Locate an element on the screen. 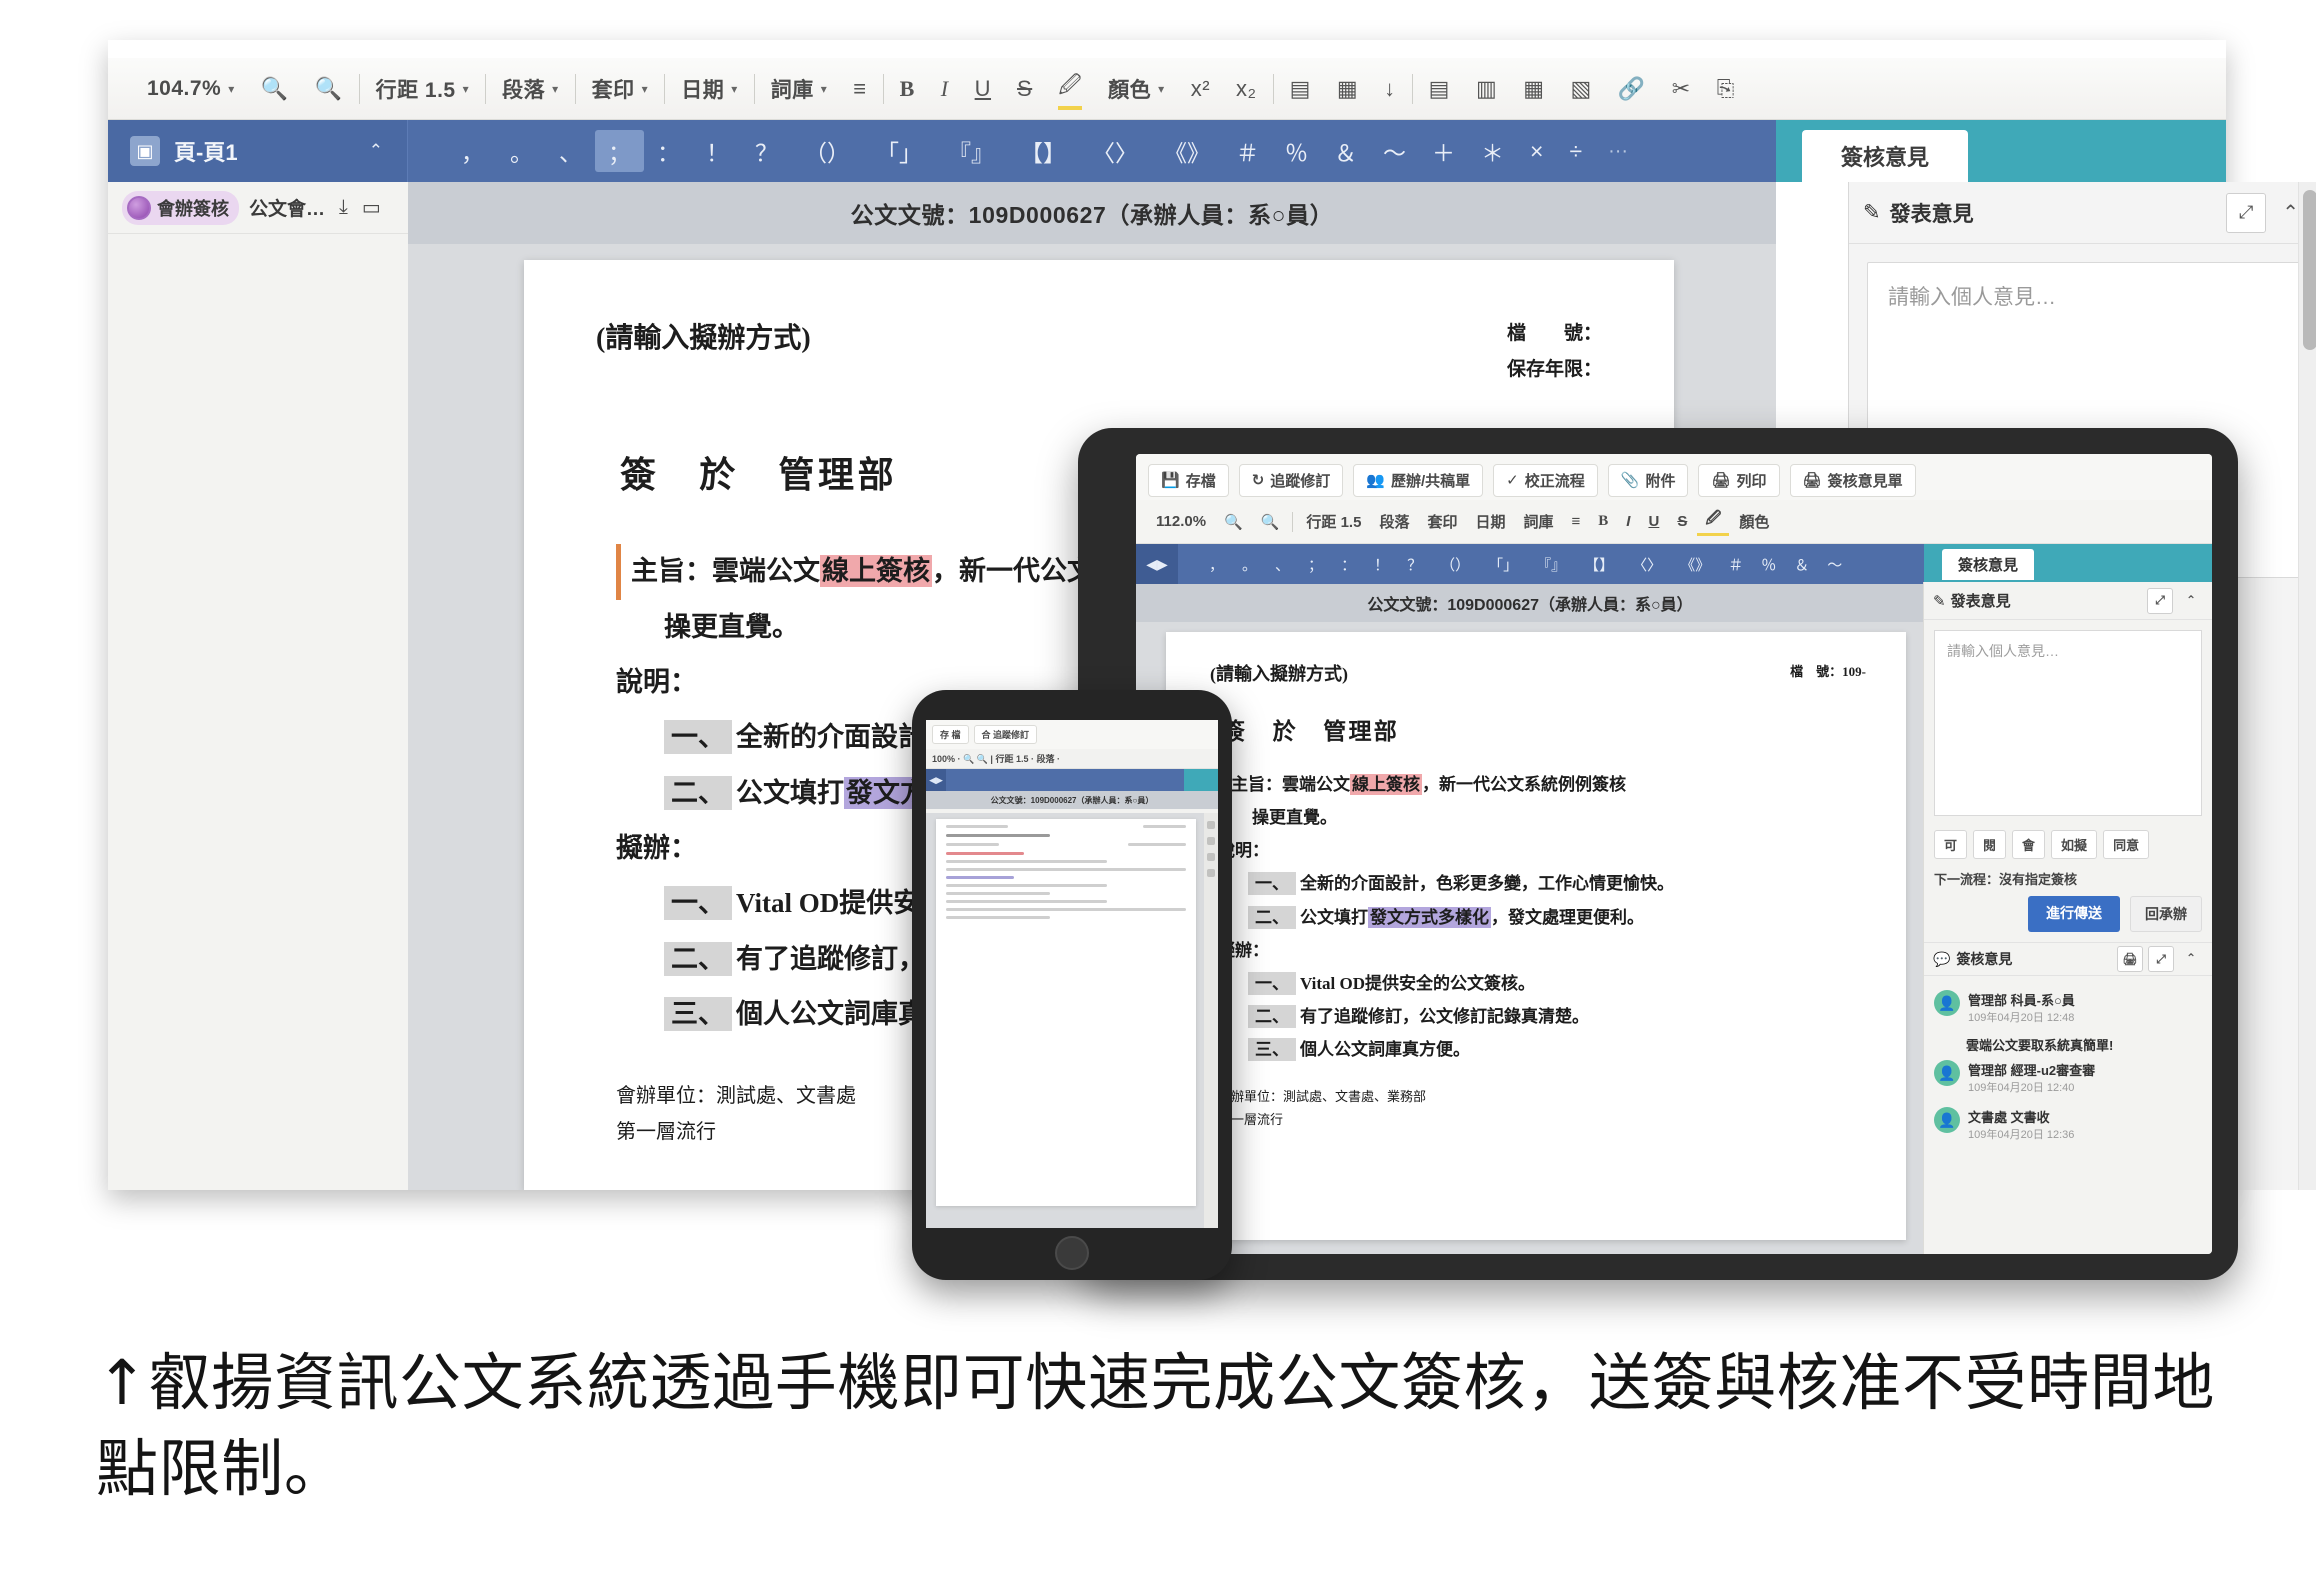 This screenshot has width=2316, height=1572. tablet-punctuation-％: ％ is located at coordinates (1768, 564).